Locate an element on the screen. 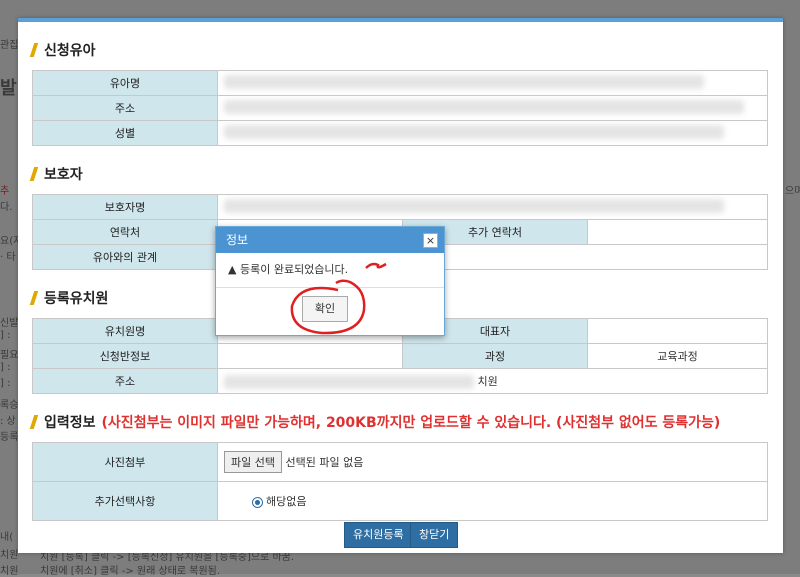  radio-none-label: 해당없음 is located at coordinates (286, 501).